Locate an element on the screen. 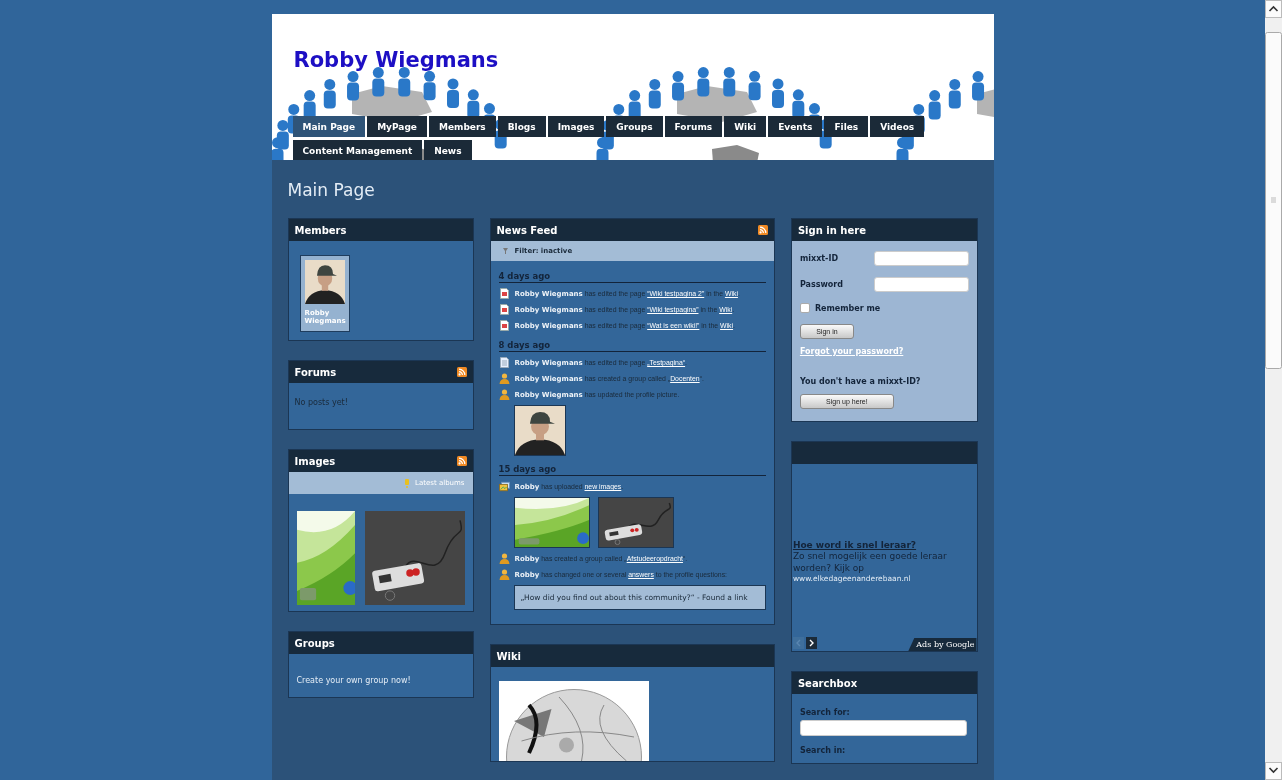 The height and width of the screenshot is (780, 1282). checkbox is located at coordinates (804, 308).